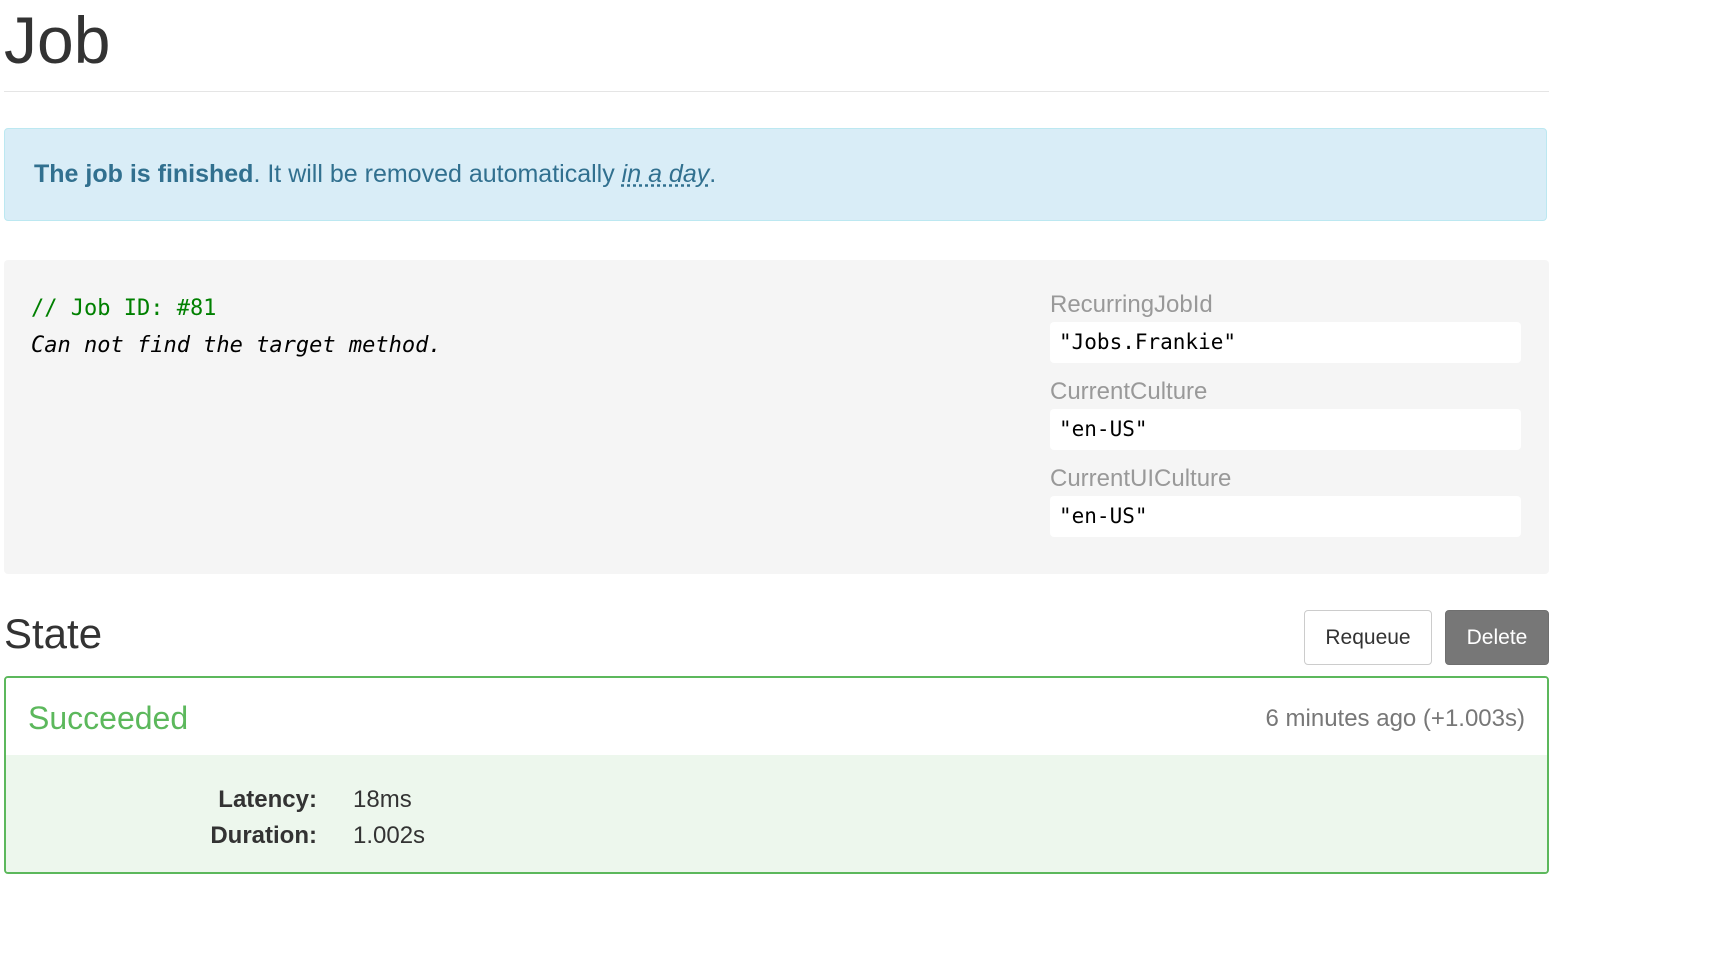 The image size is (1720, 961). I want to click on property-label-recurring-job-id: RecurringJobId, so click(1131, 304).